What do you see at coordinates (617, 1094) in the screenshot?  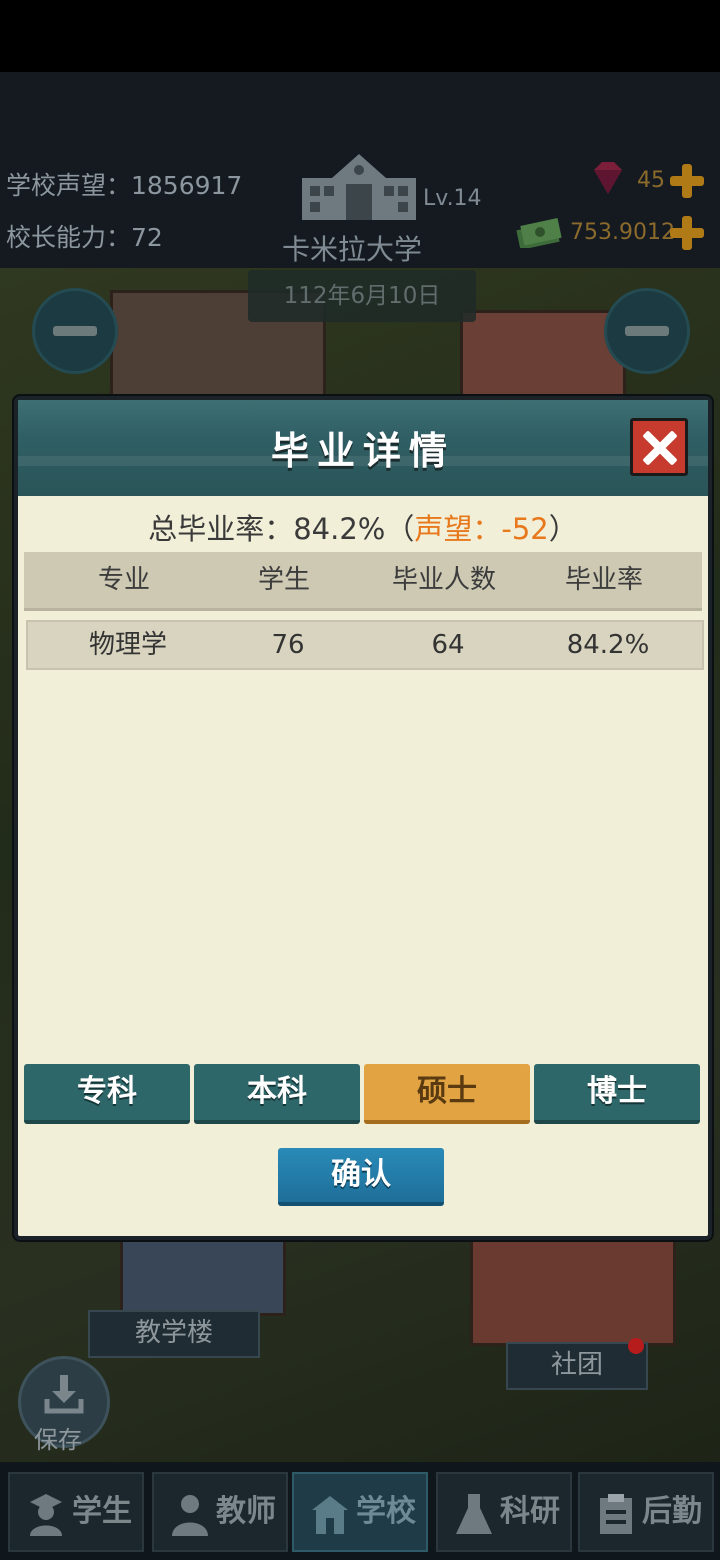 I see `tab-doctorate: 博士` at bounding box center [617, 1094].